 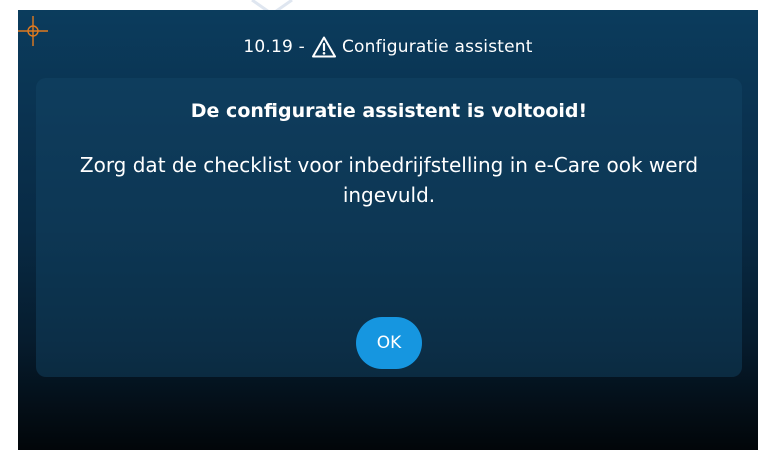 What do you see at coordinates (389, 343) in the screenshot?
I see `ok-button: OK` at bounding box center [389, 343].